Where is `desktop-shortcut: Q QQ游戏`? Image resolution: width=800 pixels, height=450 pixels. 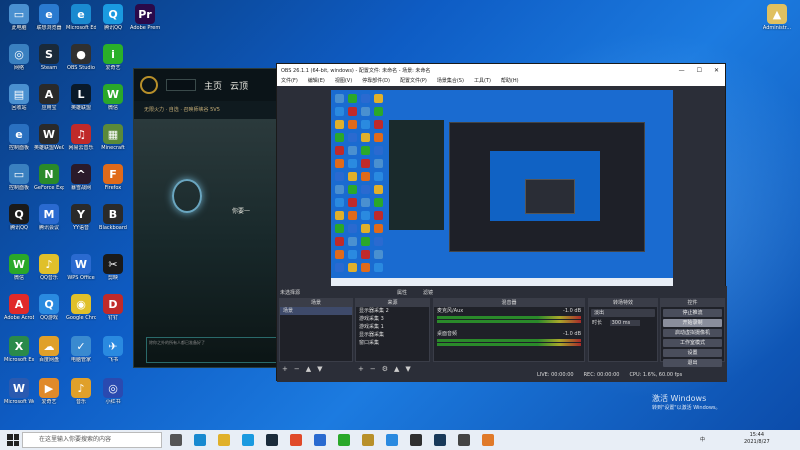
desktop-shortcut: Q QQ游戏 is located at coordinates (49, 307).